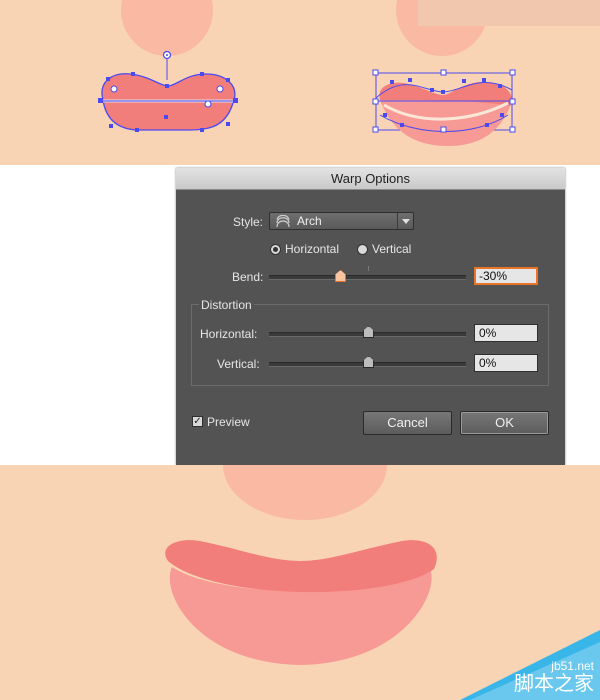  What do you see at coordinates (226, 305) in the screenshot?
I see `distortion-title: Distortion` at bounding box center [226, 305].